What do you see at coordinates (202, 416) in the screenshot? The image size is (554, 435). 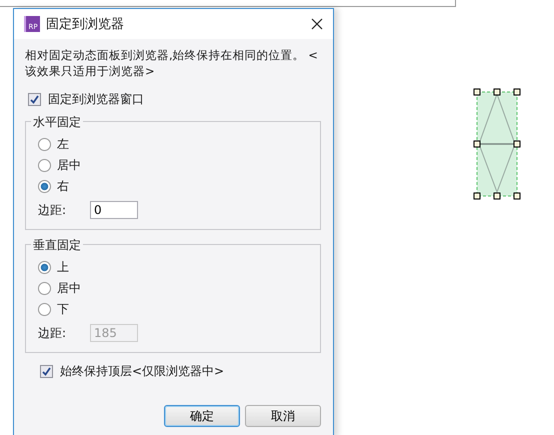 I see `dialog-button: 确定` at bounding box center [202, 416].